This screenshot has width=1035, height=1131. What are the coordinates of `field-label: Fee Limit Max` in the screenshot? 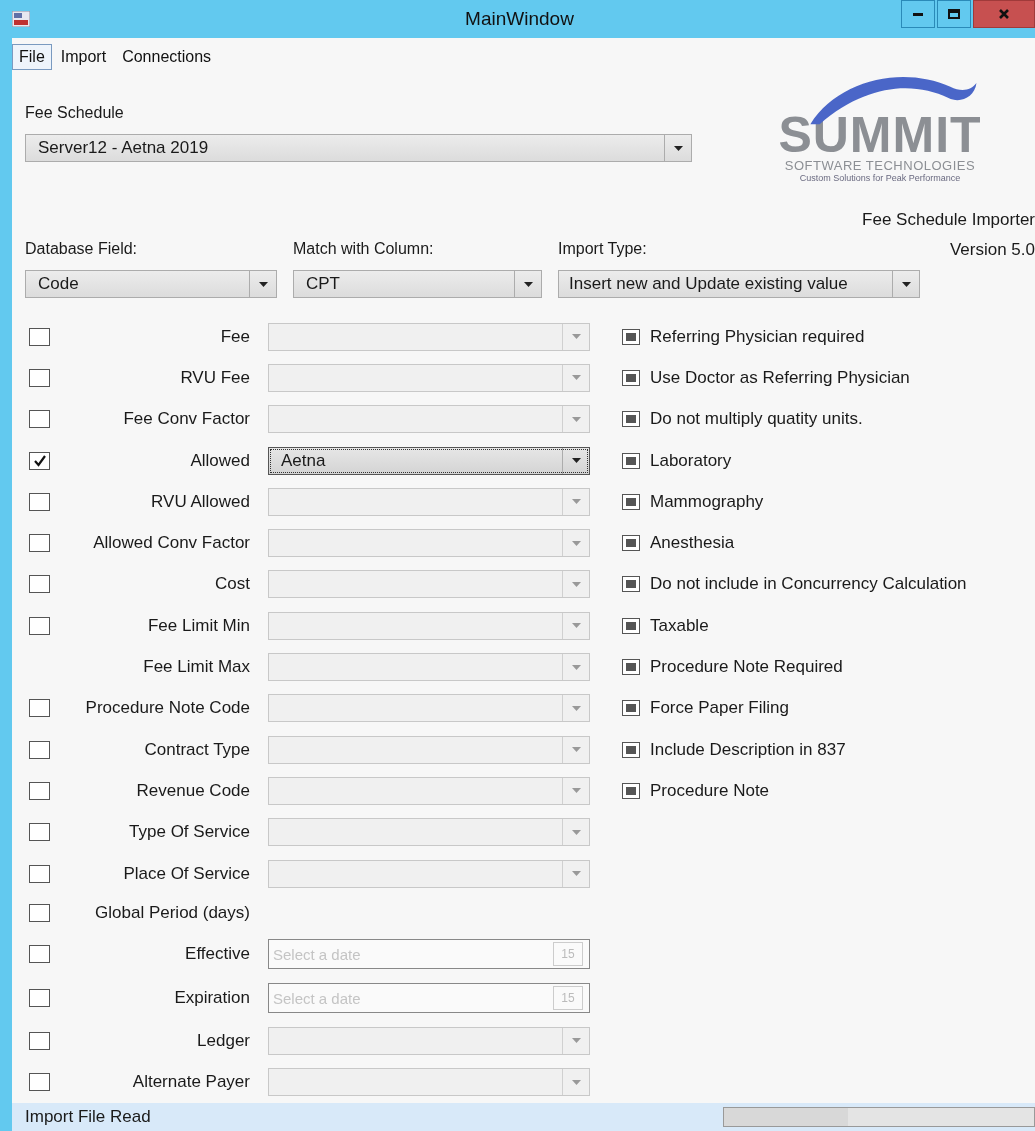 It's located at (196, 667).